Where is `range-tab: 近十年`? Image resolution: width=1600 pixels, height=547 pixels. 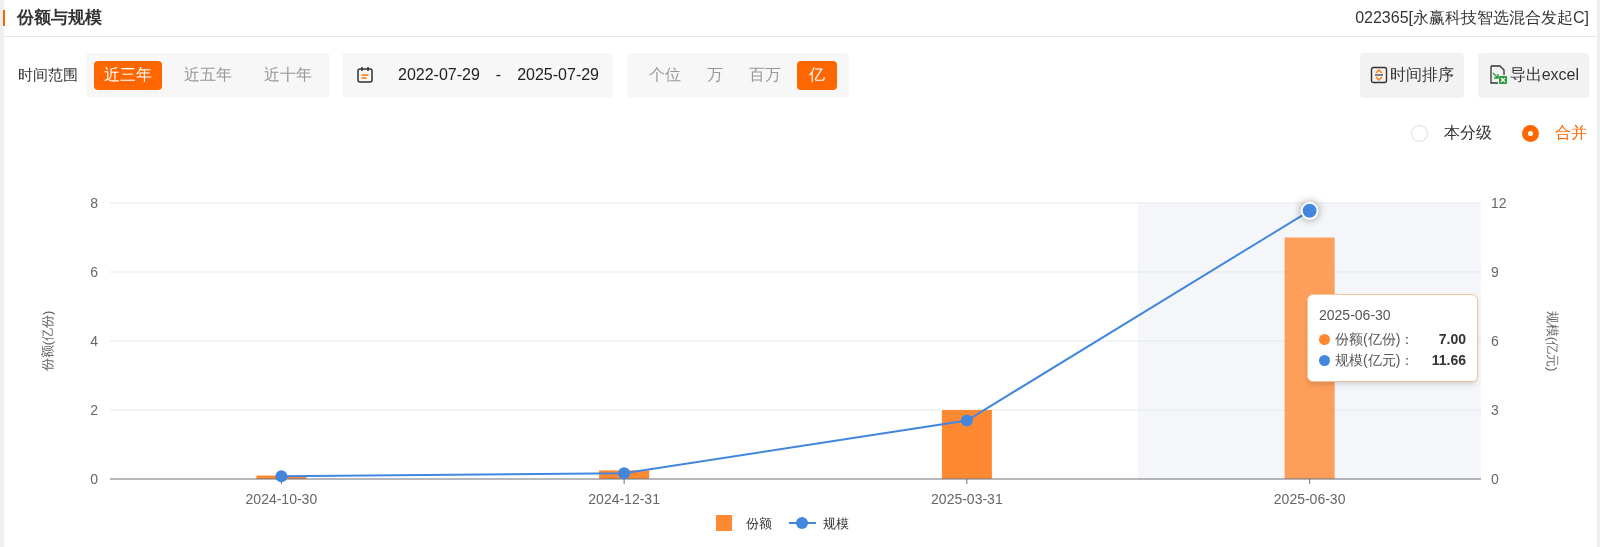
range-tab: 近十年 is located at coordinates (288, 75).